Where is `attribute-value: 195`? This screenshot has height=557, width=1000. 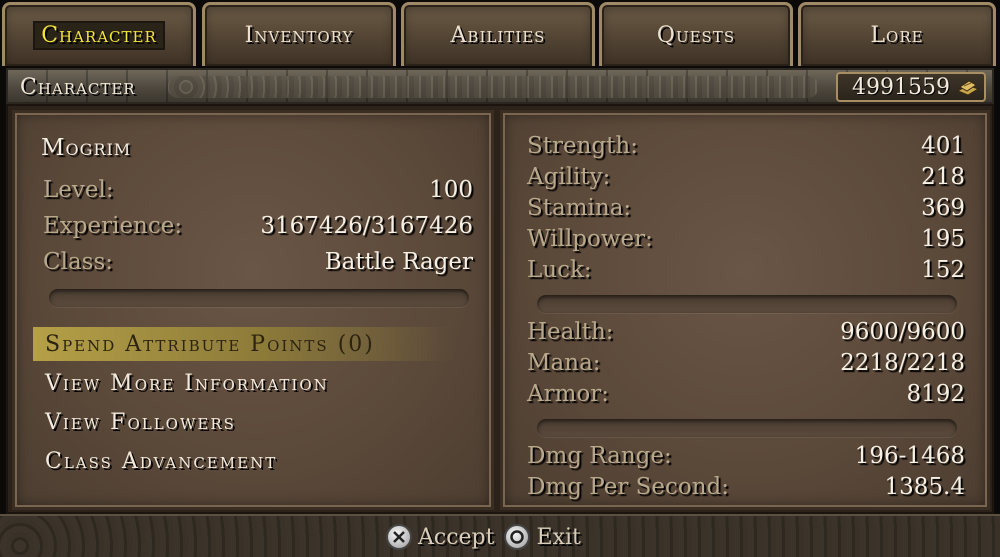 attribute-value: 195 is located at coordinates (943, 239).